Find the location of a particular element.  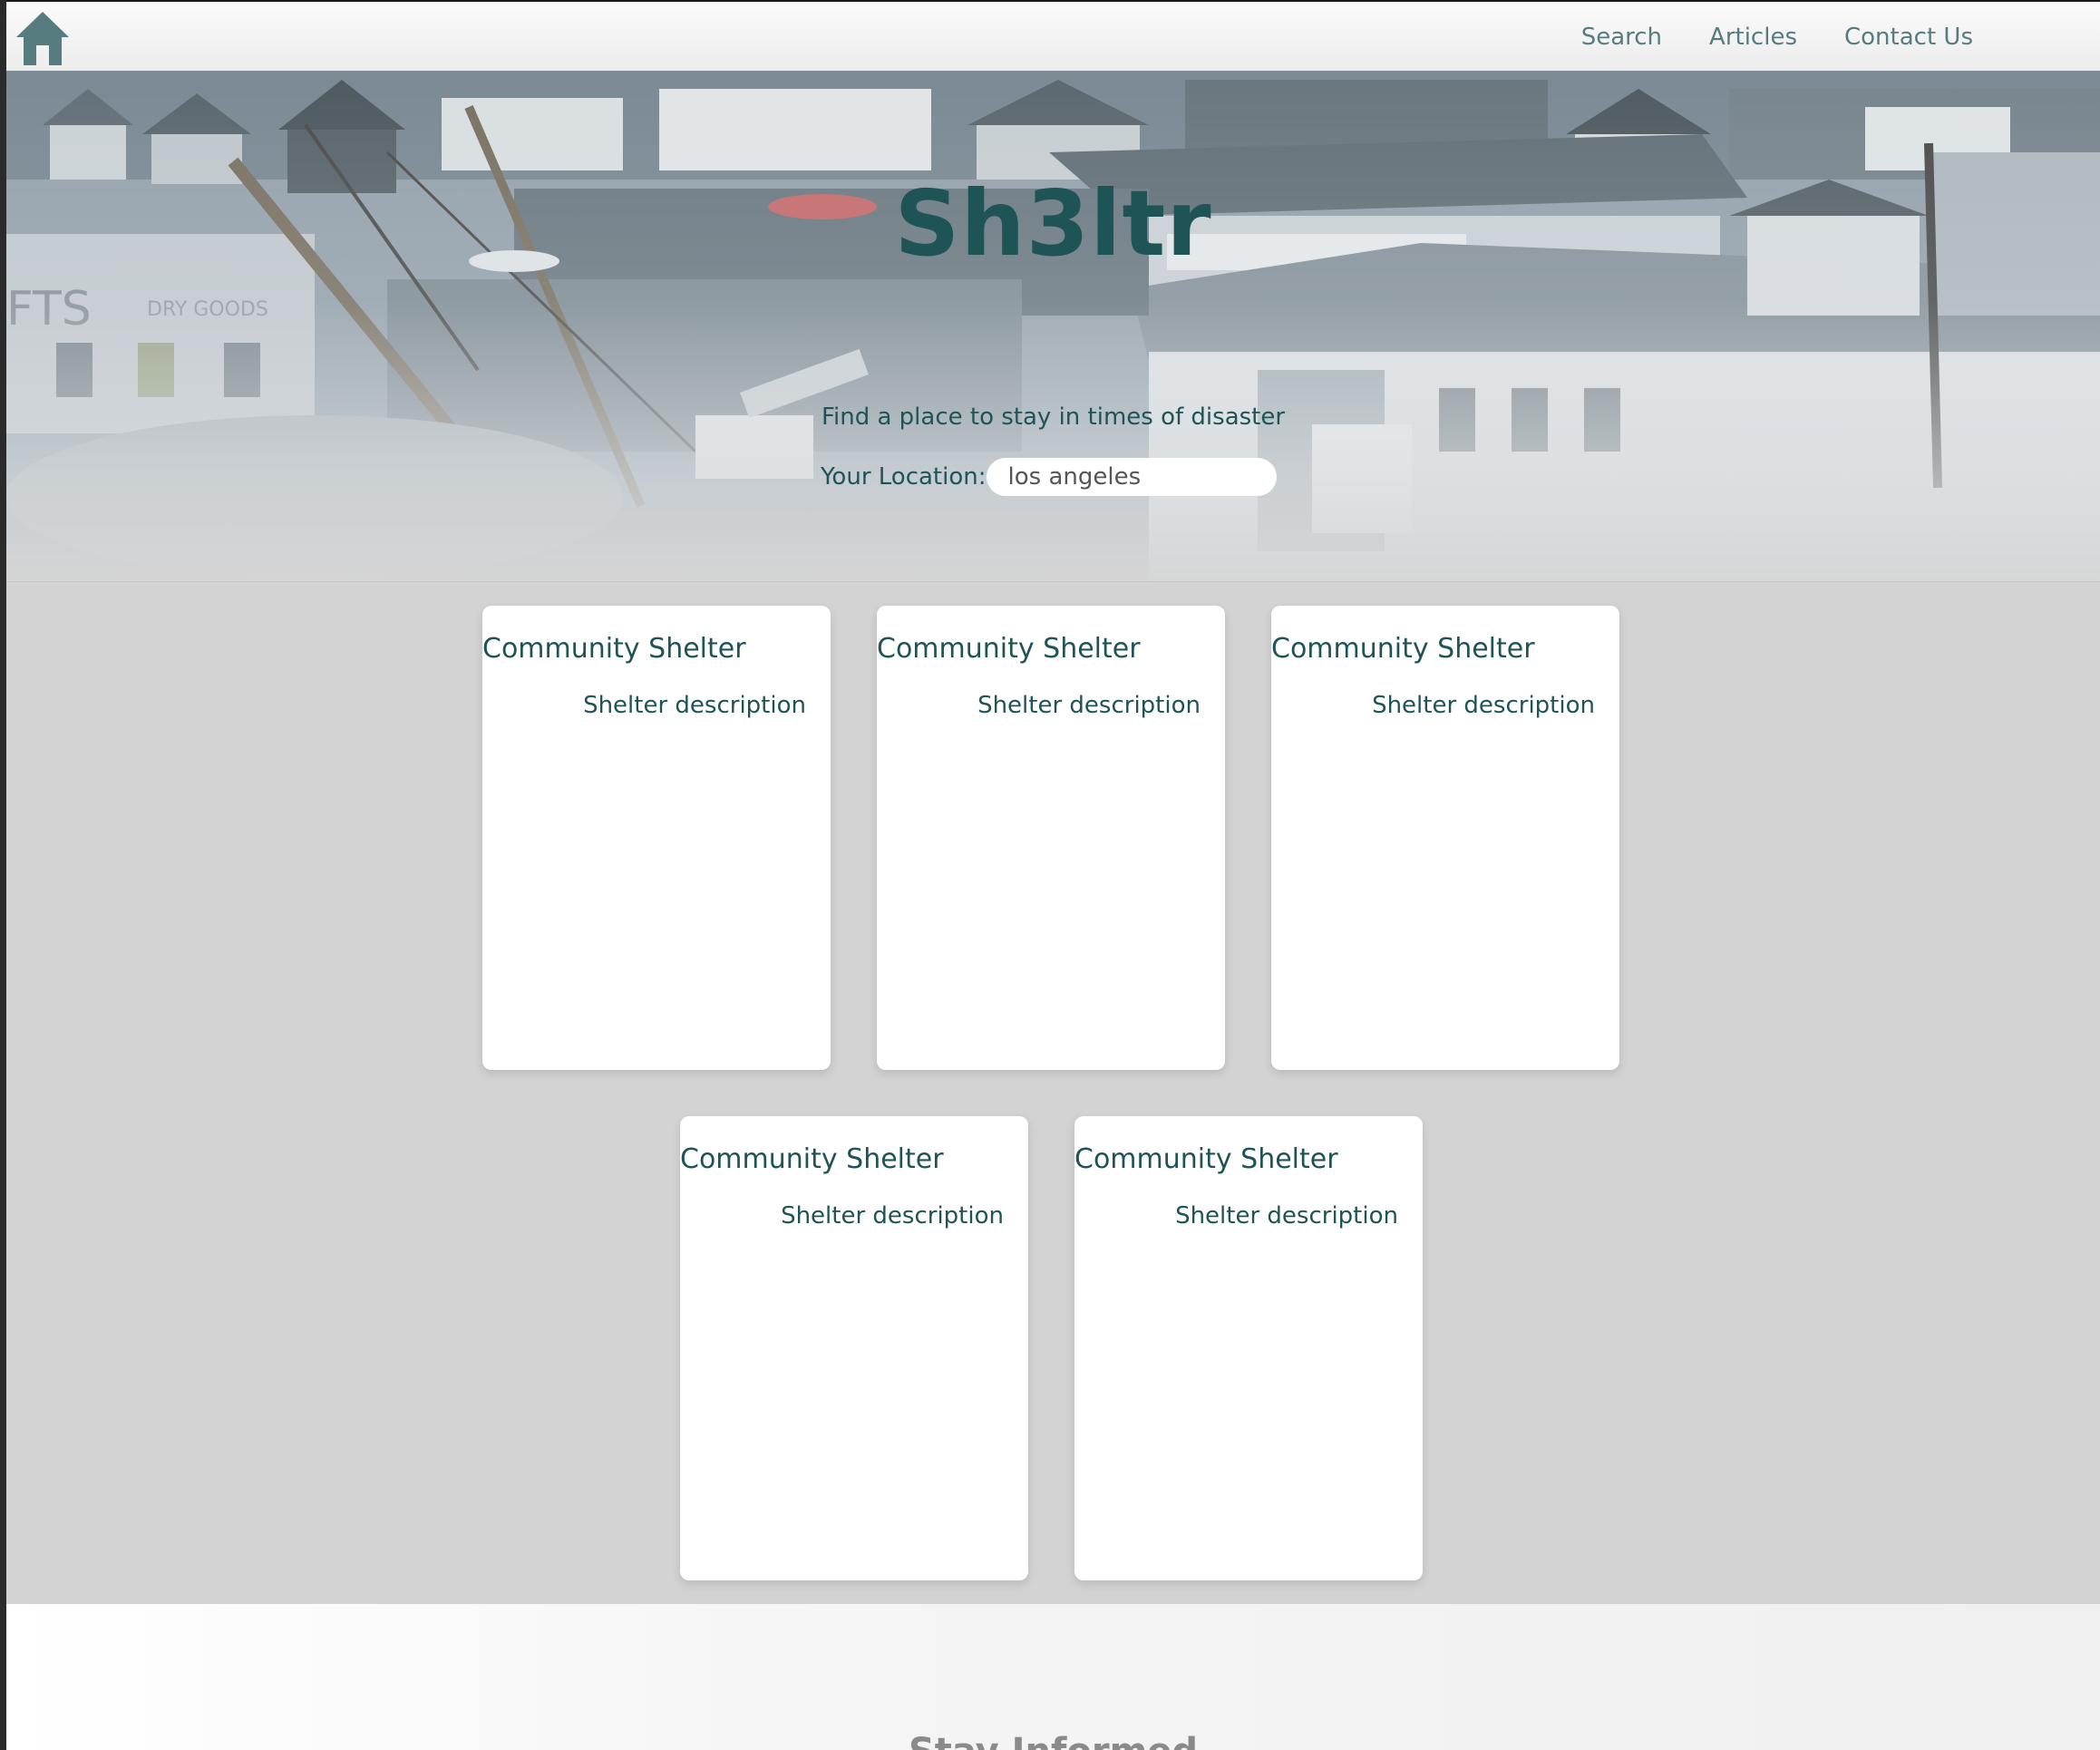

location-search: Your Location: is located at coordinates (1049, 477).